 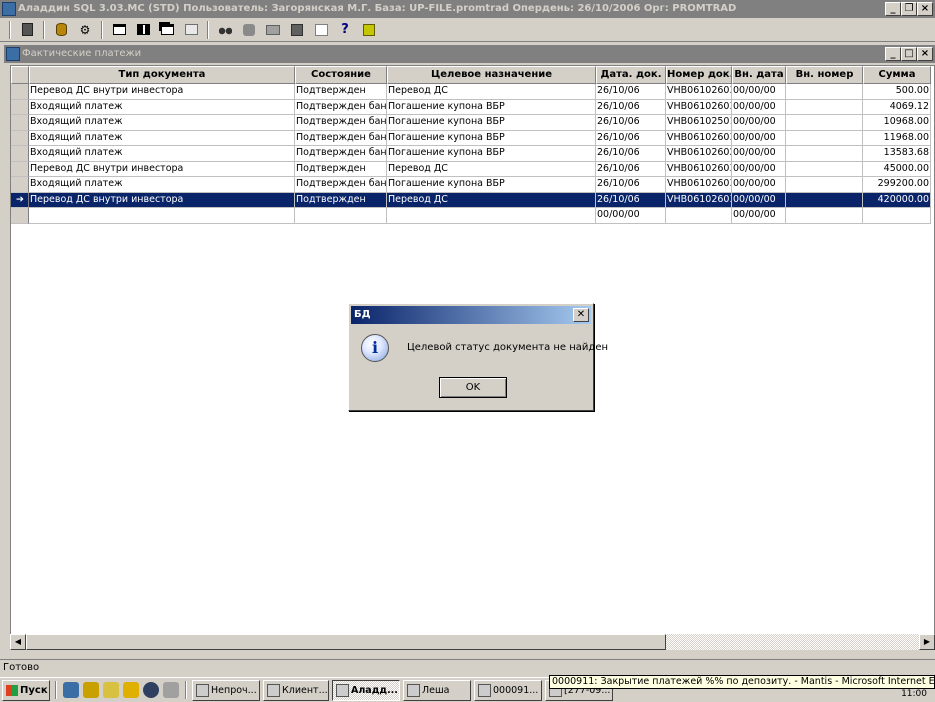 I want to click on table-cell-date: 00/00/00, so click(x=631, y=216).